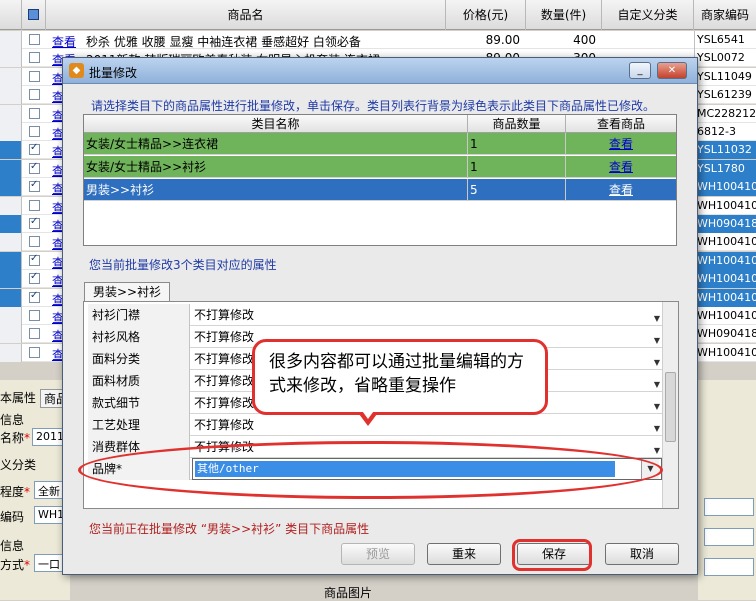 The image size is (756, 601). I want to click on save-button-highlight, so click(552, 555).